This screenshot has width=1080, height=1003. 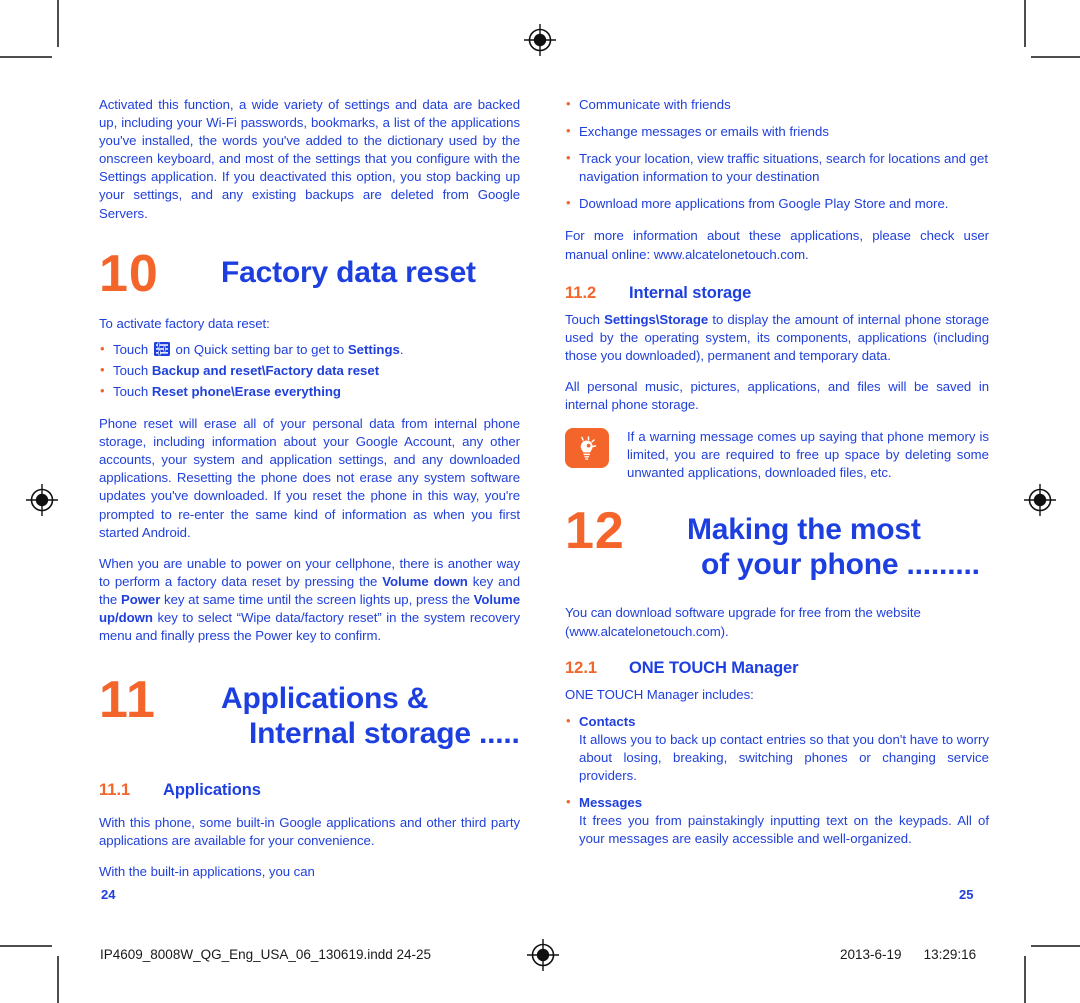 What do you see at coordinates (260, 349) in the screenshot?
I see `step-middle: on Quick setting bar to get to` at bounding box center [260, 349].